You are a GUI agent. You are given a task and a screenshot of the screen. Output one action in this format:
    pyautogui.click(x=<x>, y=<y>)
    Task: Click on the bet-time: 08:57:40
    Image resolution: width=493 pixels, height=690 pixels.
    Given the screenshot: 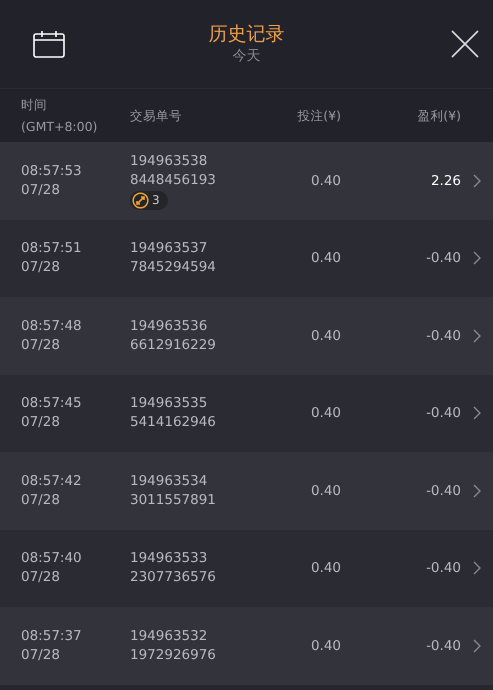 What is the action you would take?
    pyautogui.click(x=52, y=558)
    